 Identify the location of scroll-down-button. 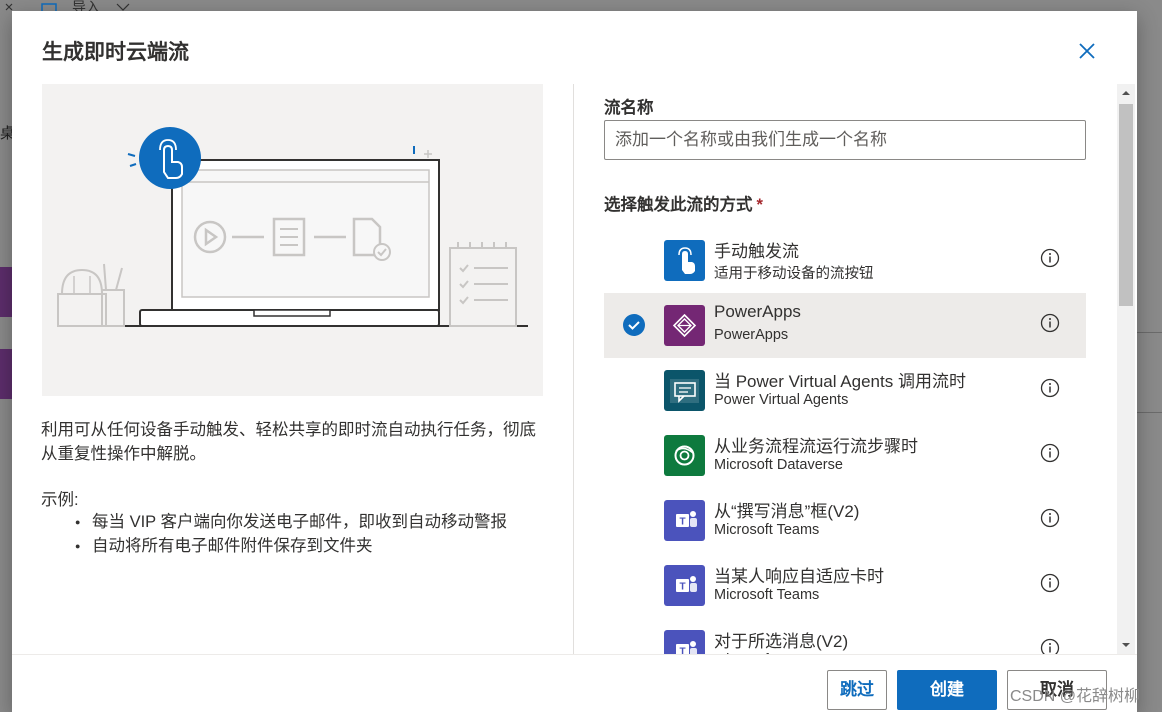
(1126, 645).